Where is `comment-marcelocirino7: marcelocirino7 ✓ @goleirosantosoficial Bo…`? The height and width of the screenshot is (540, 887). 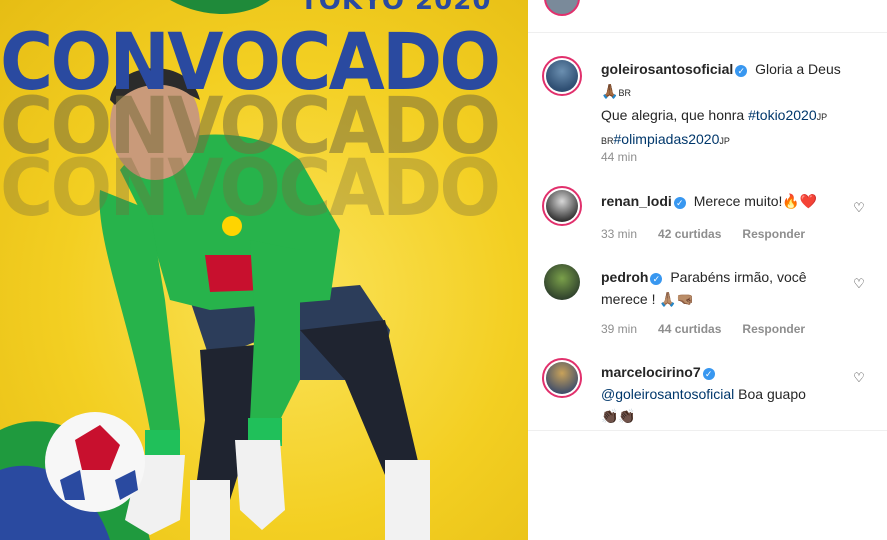 comment-marcelocirino7: marcelocirino7 ✓ @goleirosantosoficial Bo… is located at coordinates (726, 394).